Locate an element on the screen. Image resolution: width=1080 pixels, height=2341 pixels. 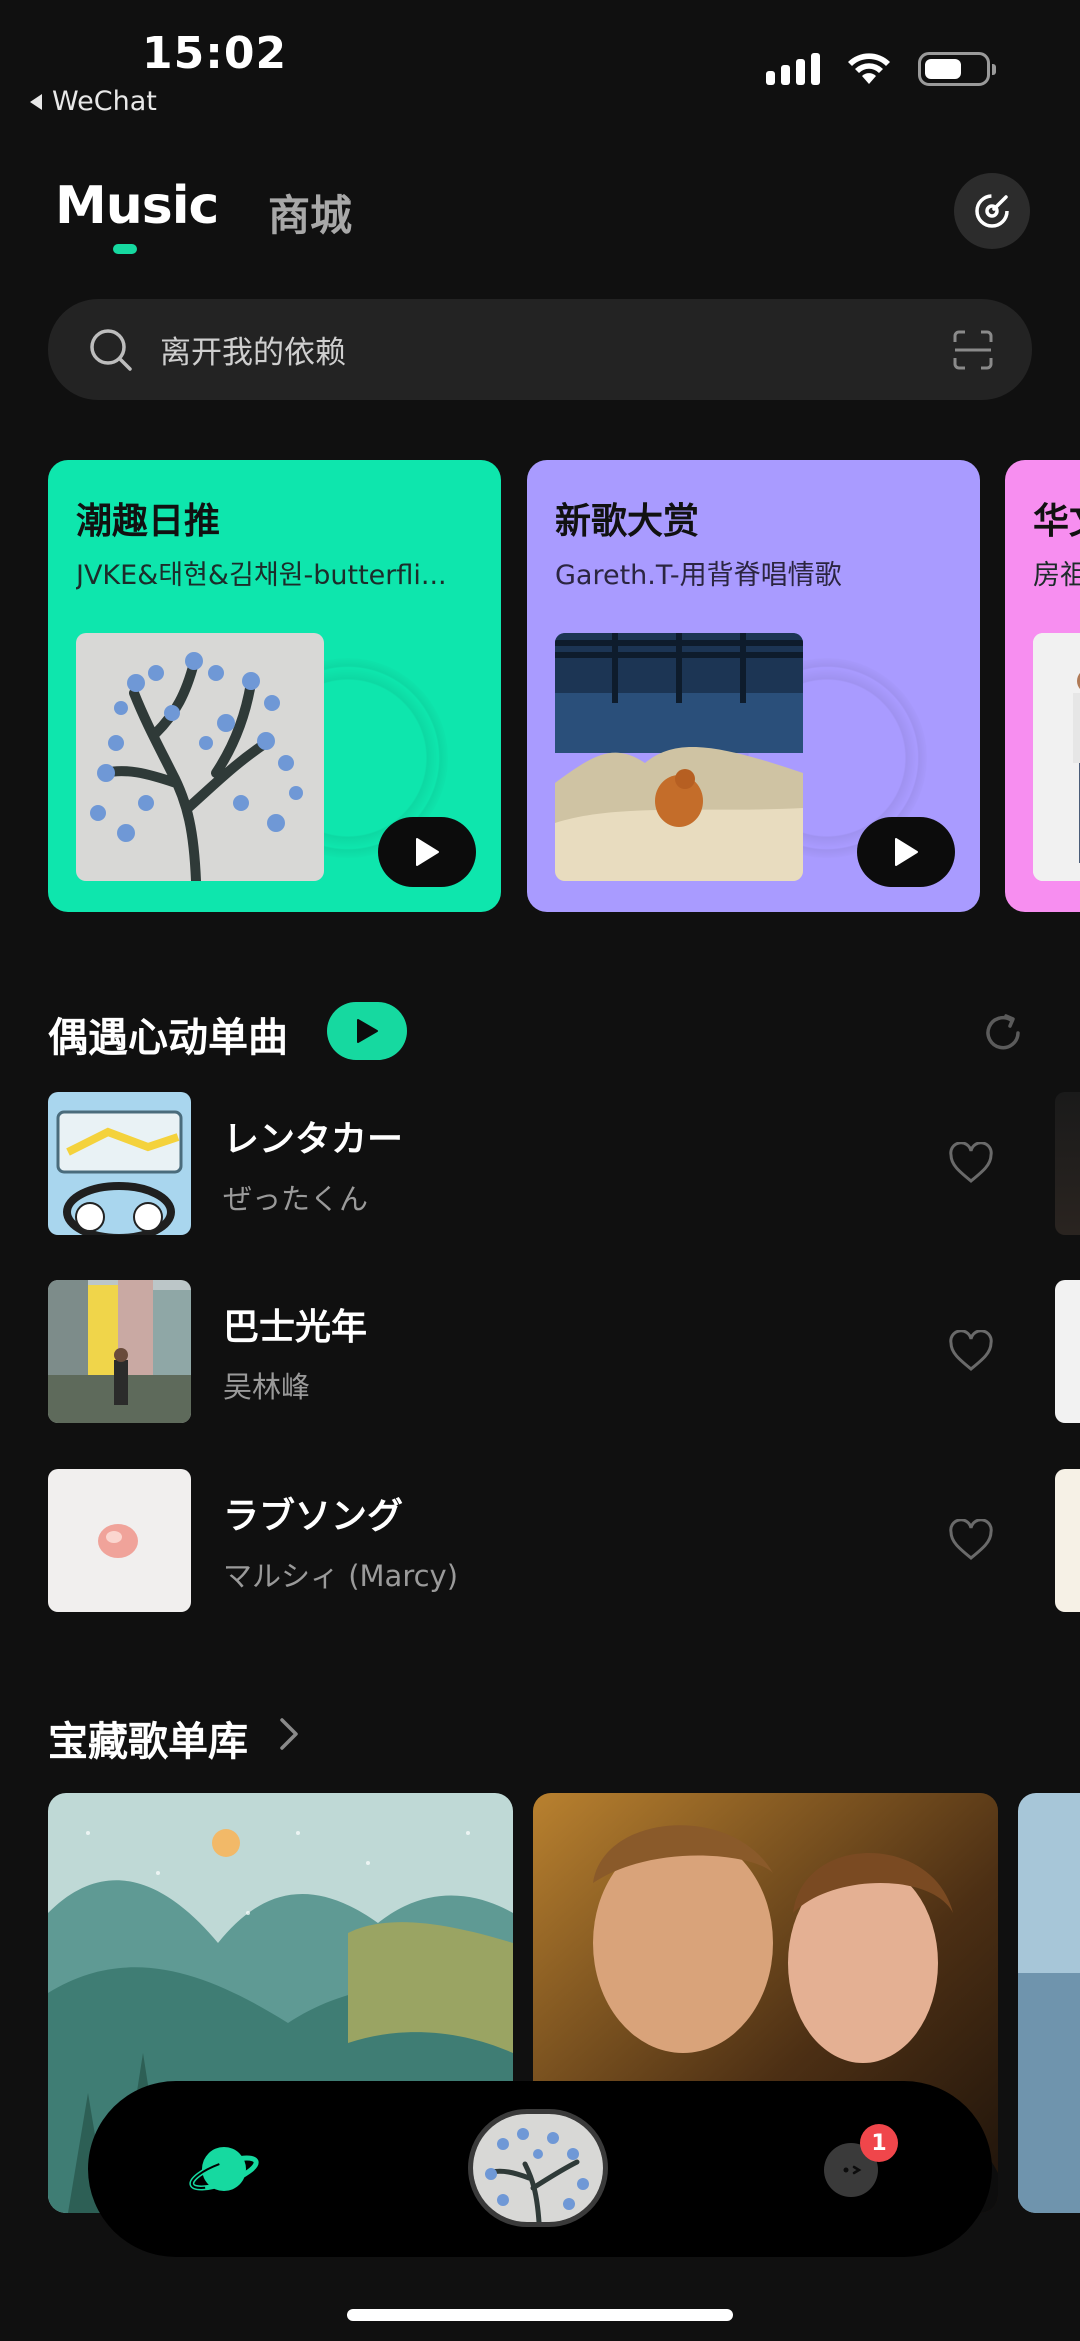
scan-icon is located at coordinates (973, 350).